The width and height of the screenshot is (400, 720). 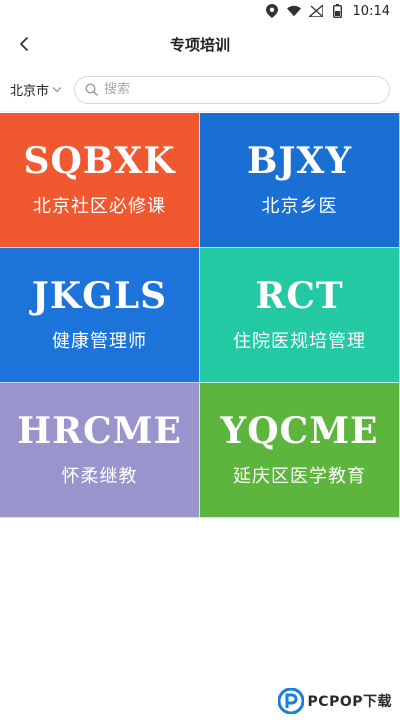 I want to click on signal-icon, so click(x=315, y=11).